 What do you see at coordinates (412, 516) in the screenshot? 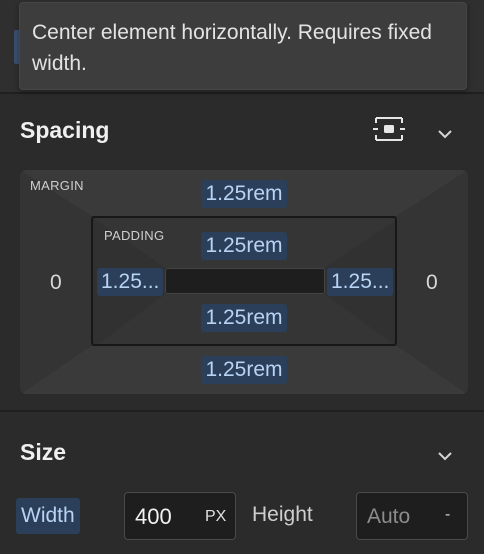
I see `height-input: Auto -` at bounding box center [412, 516].